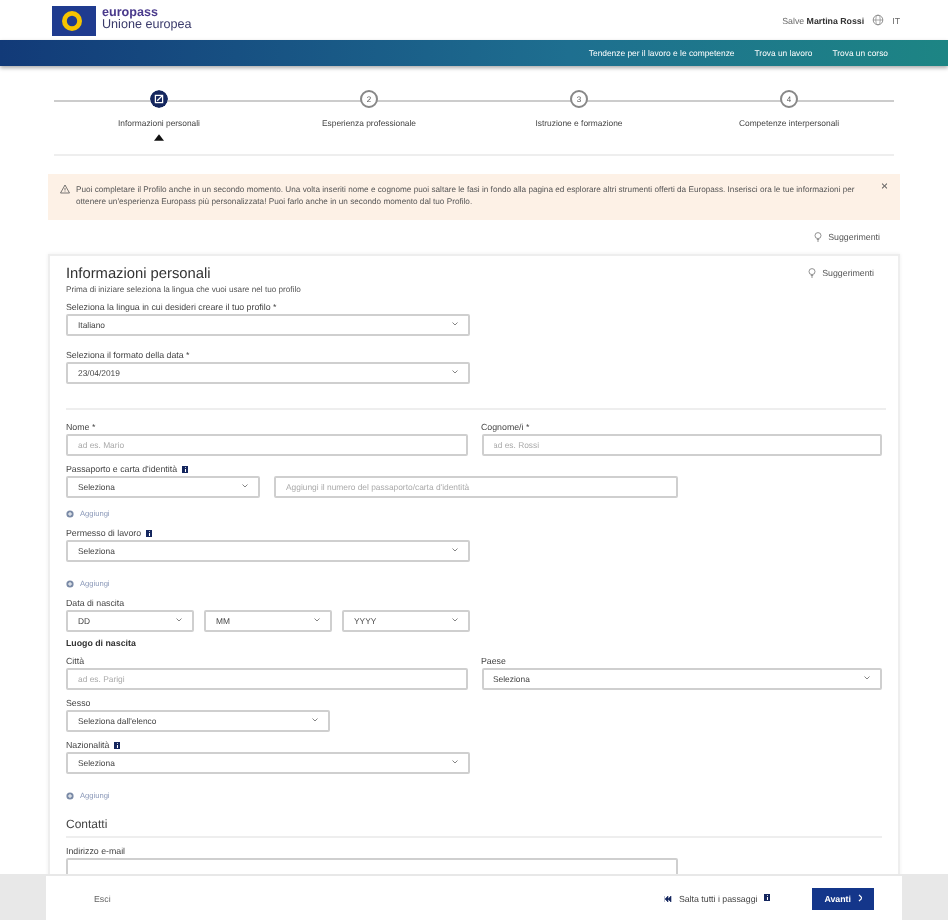 The image size is (948, 920). I want to click on globe-icon, so click(878, 20).